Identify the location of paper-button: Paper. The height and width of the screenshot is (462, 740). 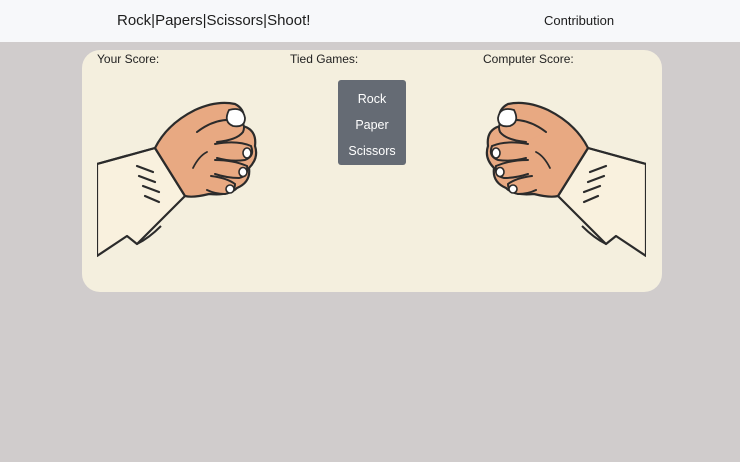
(371, 125).